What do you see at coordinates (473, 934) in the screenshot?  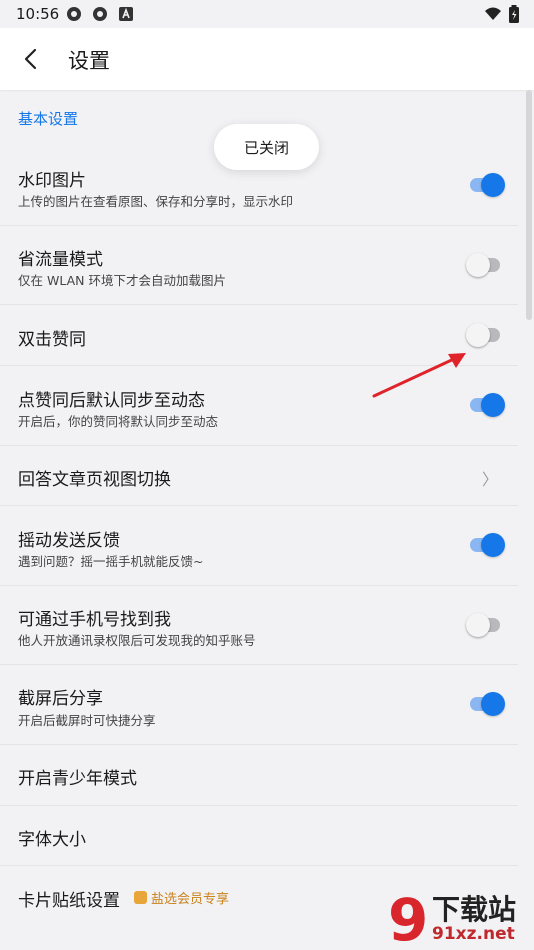 I see `watermark-url: 91xz.net` at bounding box center [473, 934].